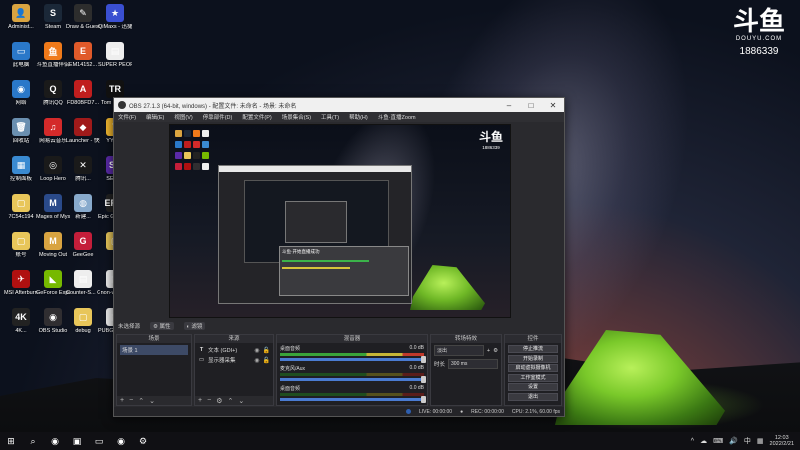  I want to click on desktop-shortcut-label: GeForce Experience, so click(53, 293).